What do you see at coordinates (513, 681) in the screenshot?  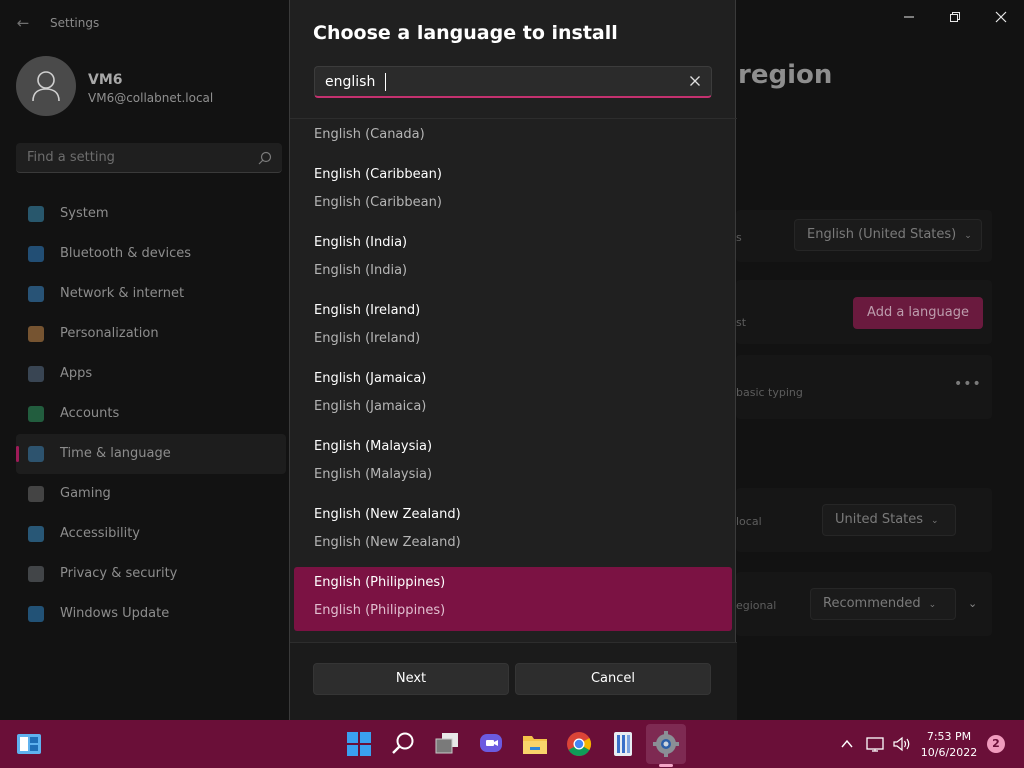 I see `dialog-footer: Next Cancel` at bounding box center [513, 681].